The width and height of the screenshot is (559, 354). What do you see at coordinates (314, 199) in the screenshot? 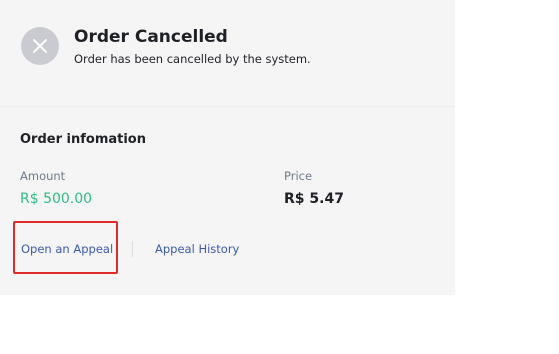
I see `price-value: R$ 5.47` at bounding box center [314, 199].